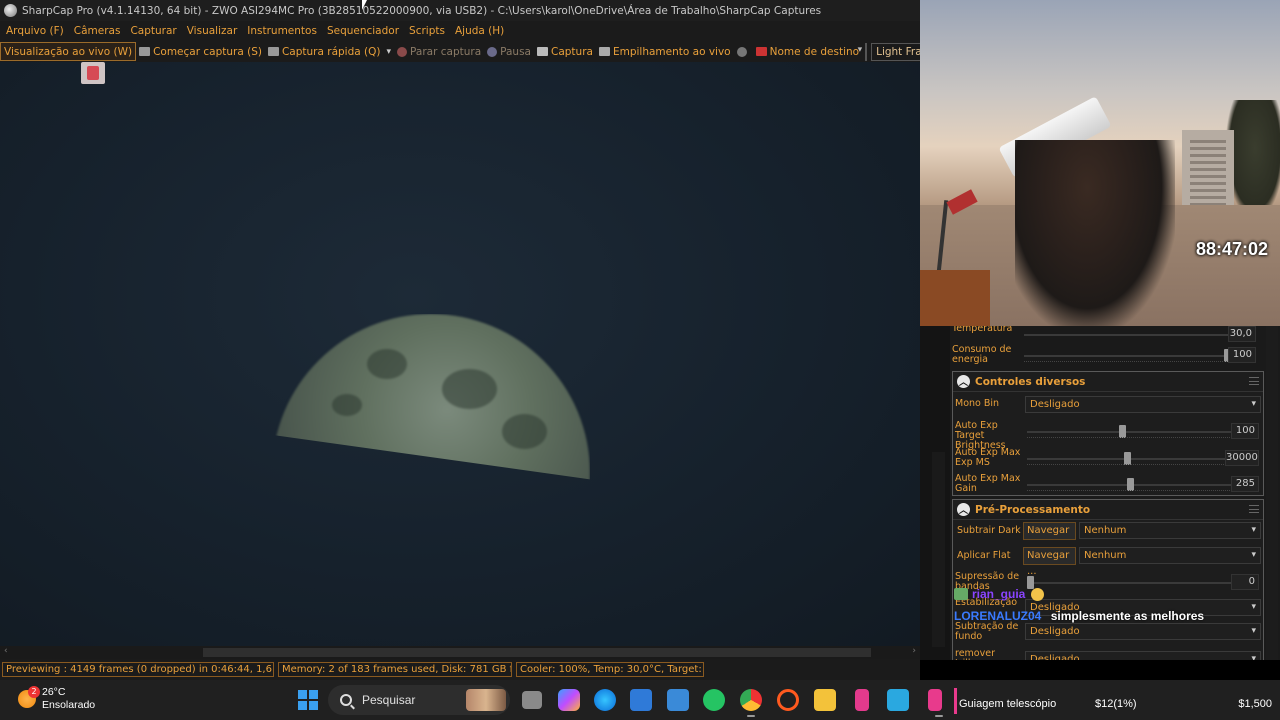 The image size is (1280, 720). What do you see at coordinates (641, 700) in the screenshot?
I see `store-icon` at bounding box center [641, 700].